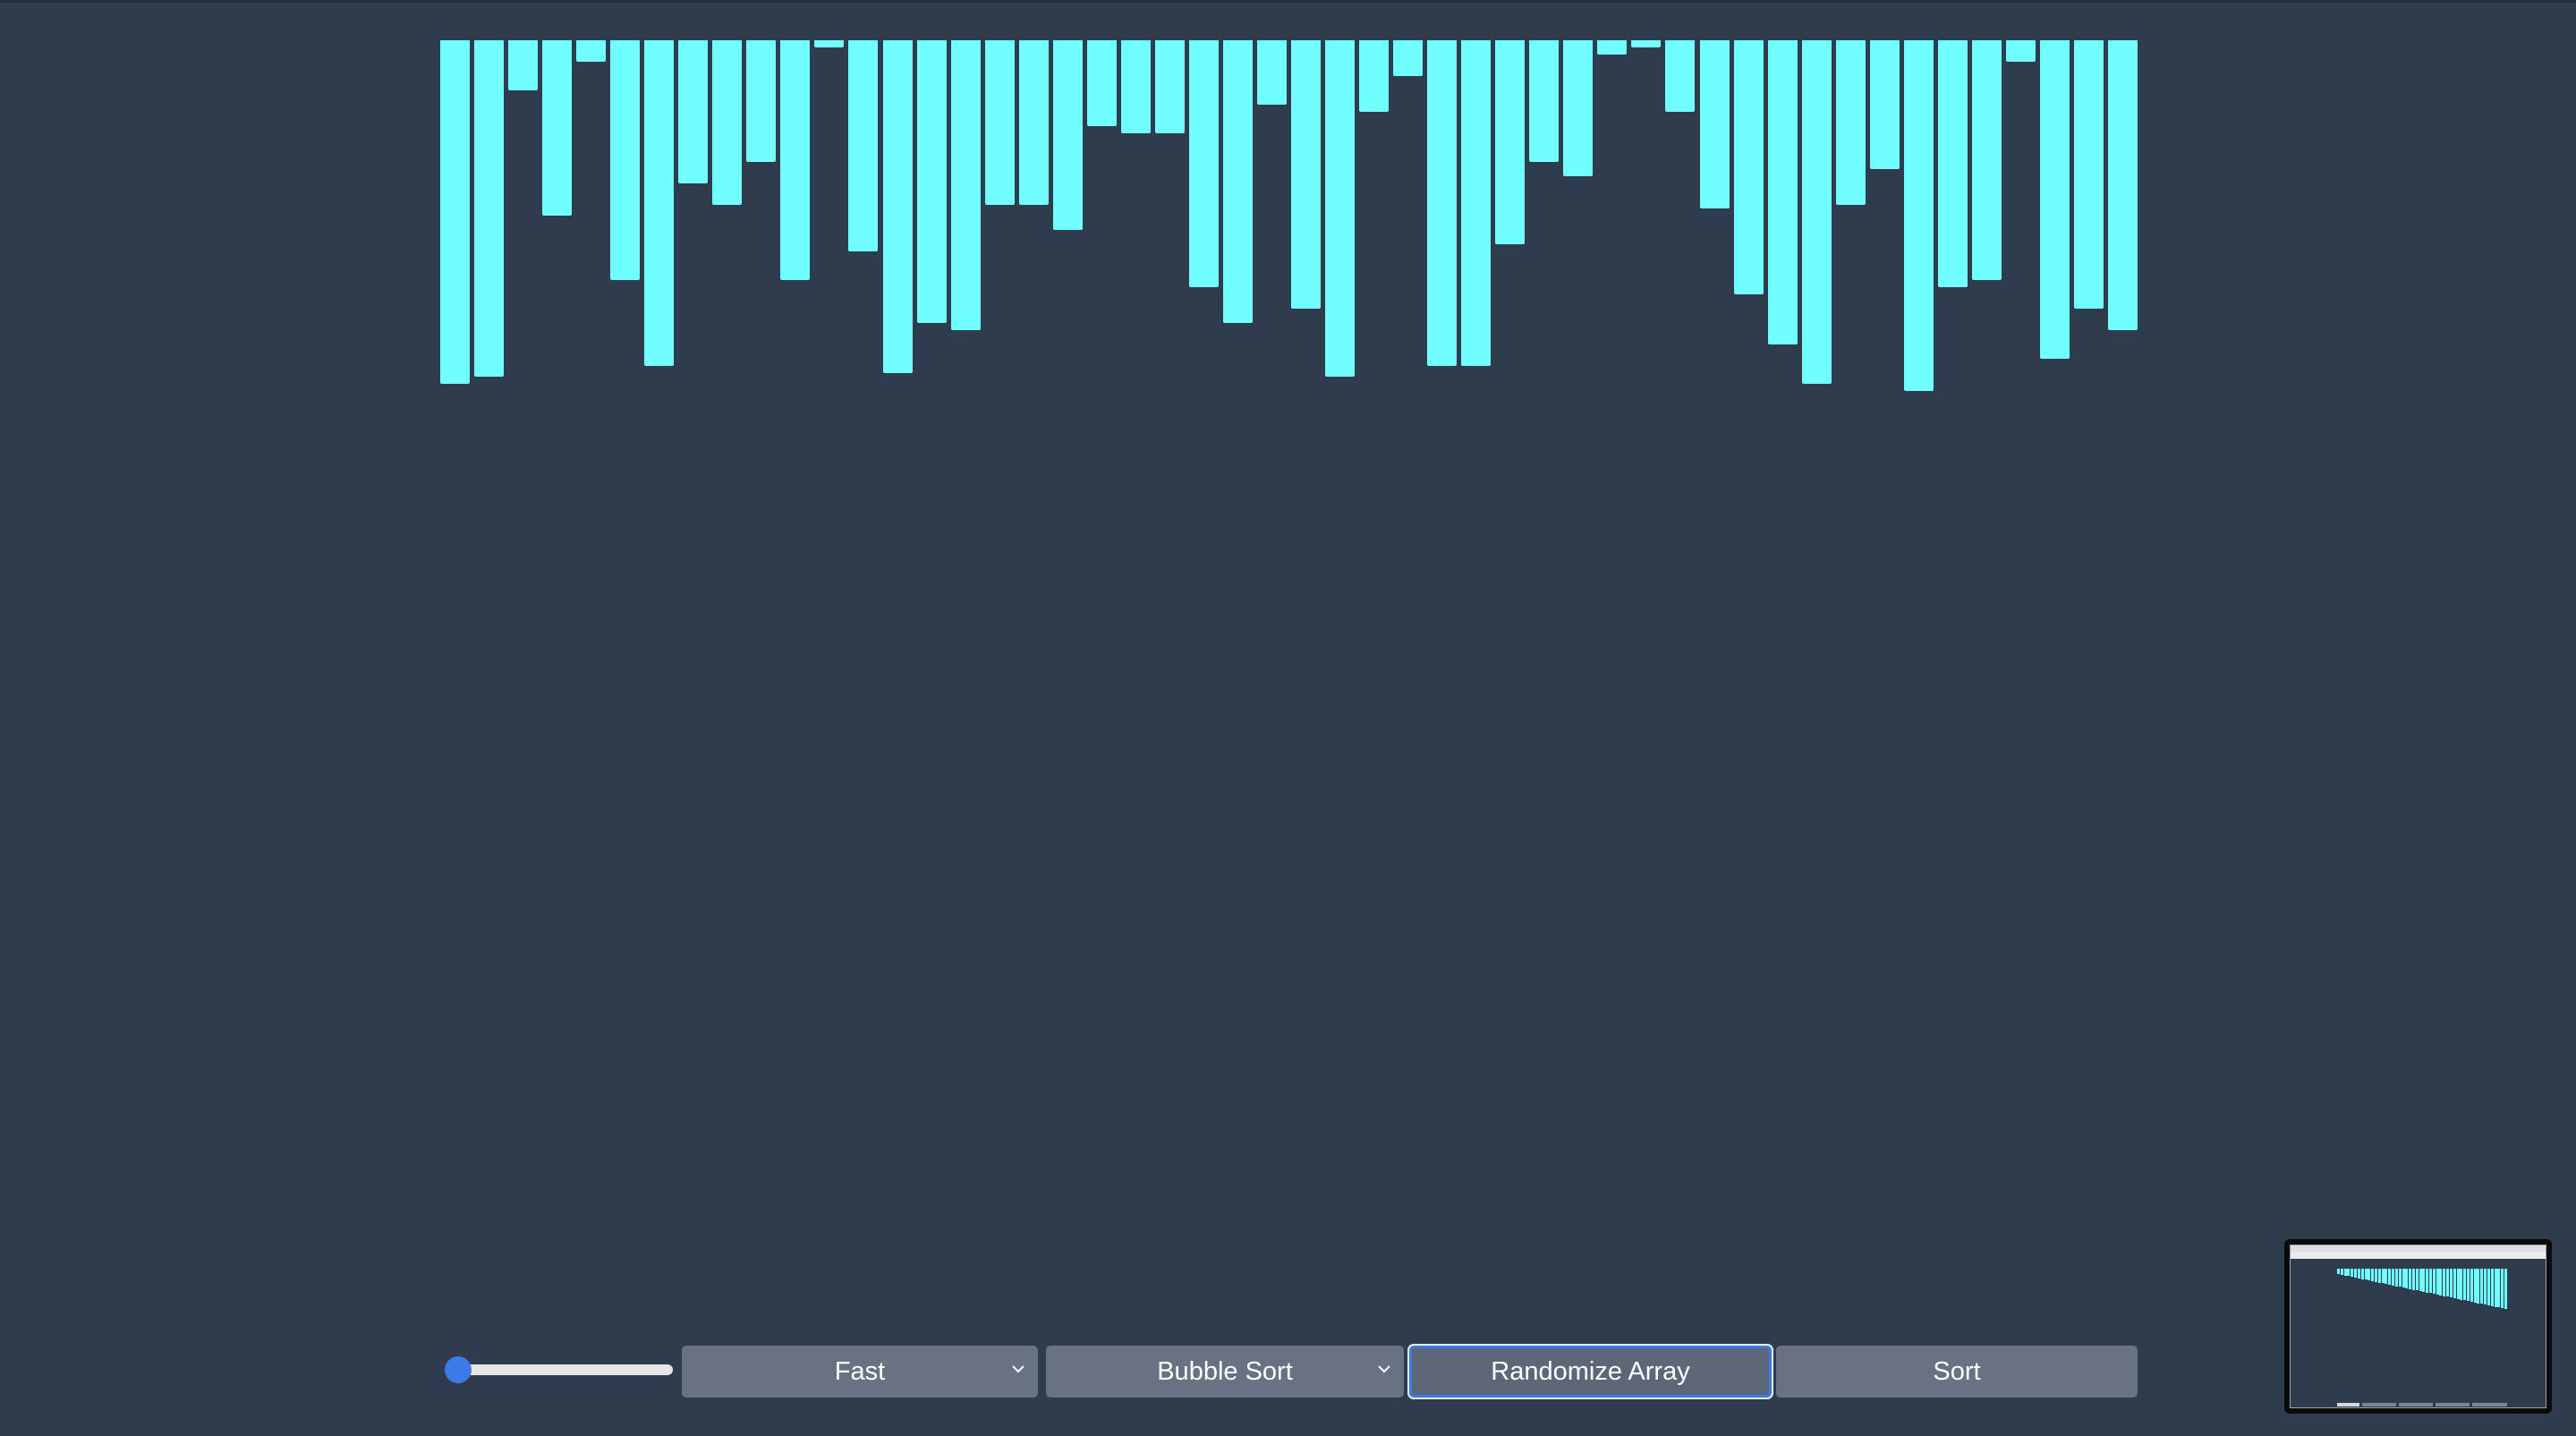  I want to click on preview-controls, so click(2422, 1404).